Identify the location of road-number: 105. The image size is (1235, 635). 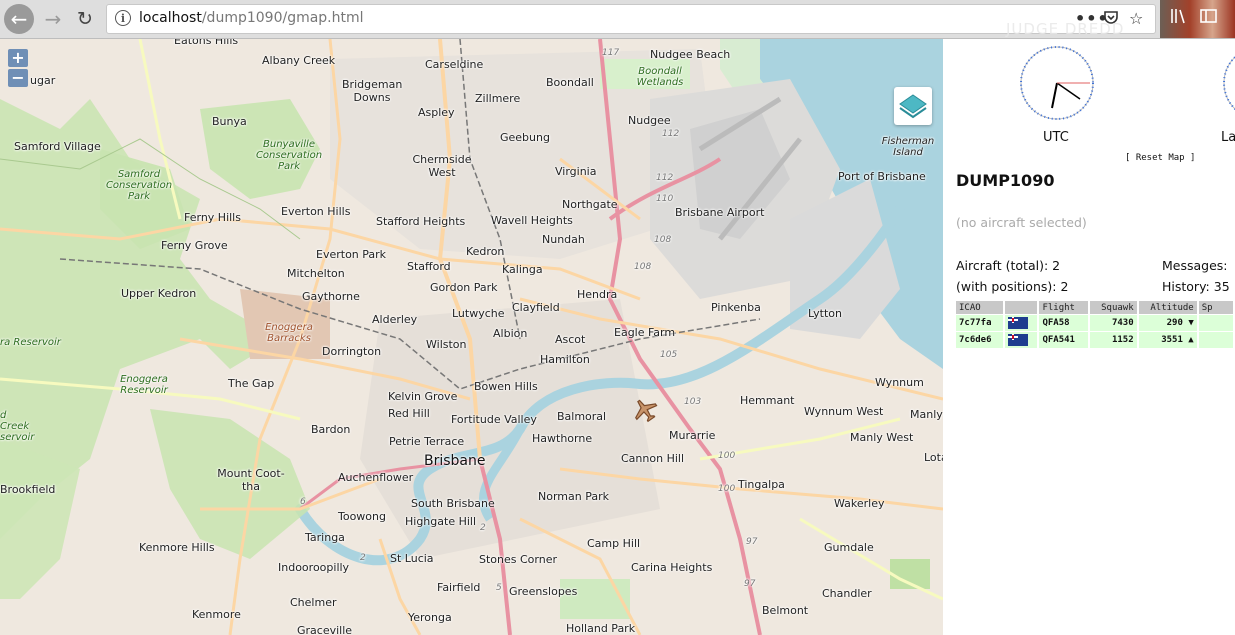
(669, 355).